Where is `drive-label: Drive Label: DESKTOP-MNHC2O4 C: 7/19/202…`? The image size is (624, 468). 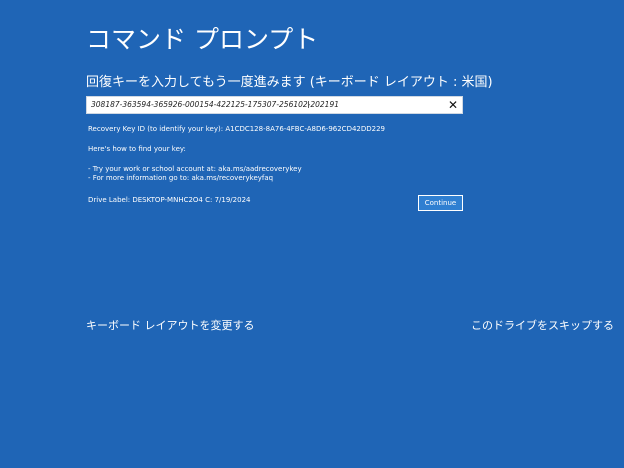
drive-label: Drive Label: DESKTOP-MNHC2O4 C: 7/19/202… is located at coordinates (169, 200).